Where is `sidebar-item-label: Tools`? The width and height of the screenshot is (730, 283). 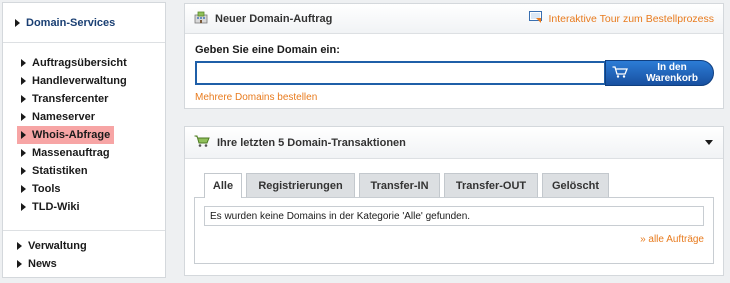 sidebar-item-label: Tools is located at coordinates (46, 189).